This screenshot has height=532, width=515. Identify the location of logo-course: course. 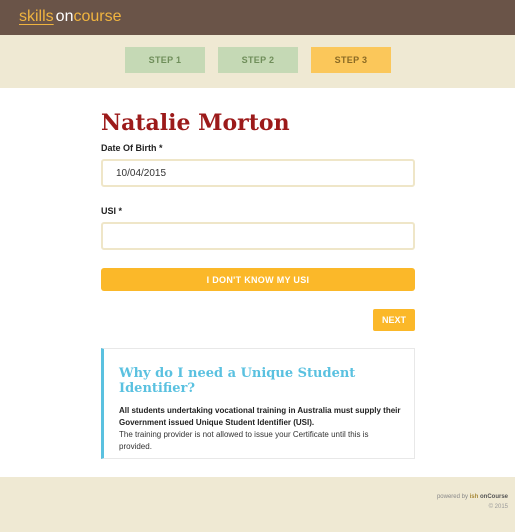
(97, 16).